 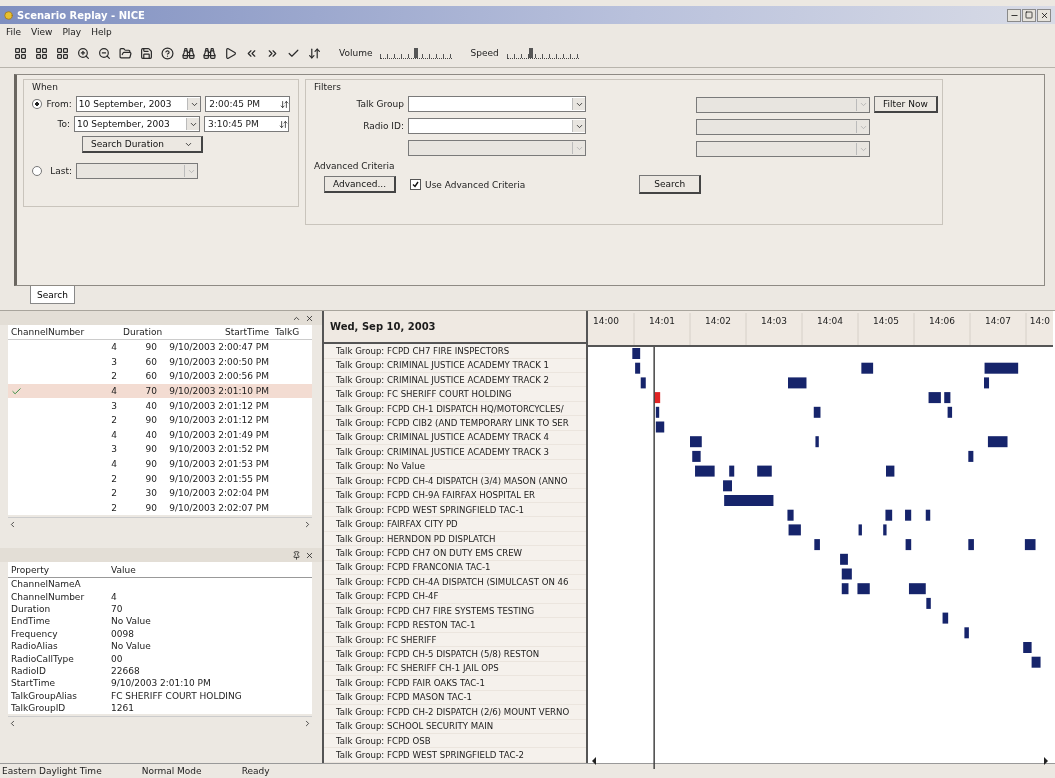 What do you see at coordinates (146, 53) in the screenshot?
I see `save-icon` at bounding box center [146, 53].